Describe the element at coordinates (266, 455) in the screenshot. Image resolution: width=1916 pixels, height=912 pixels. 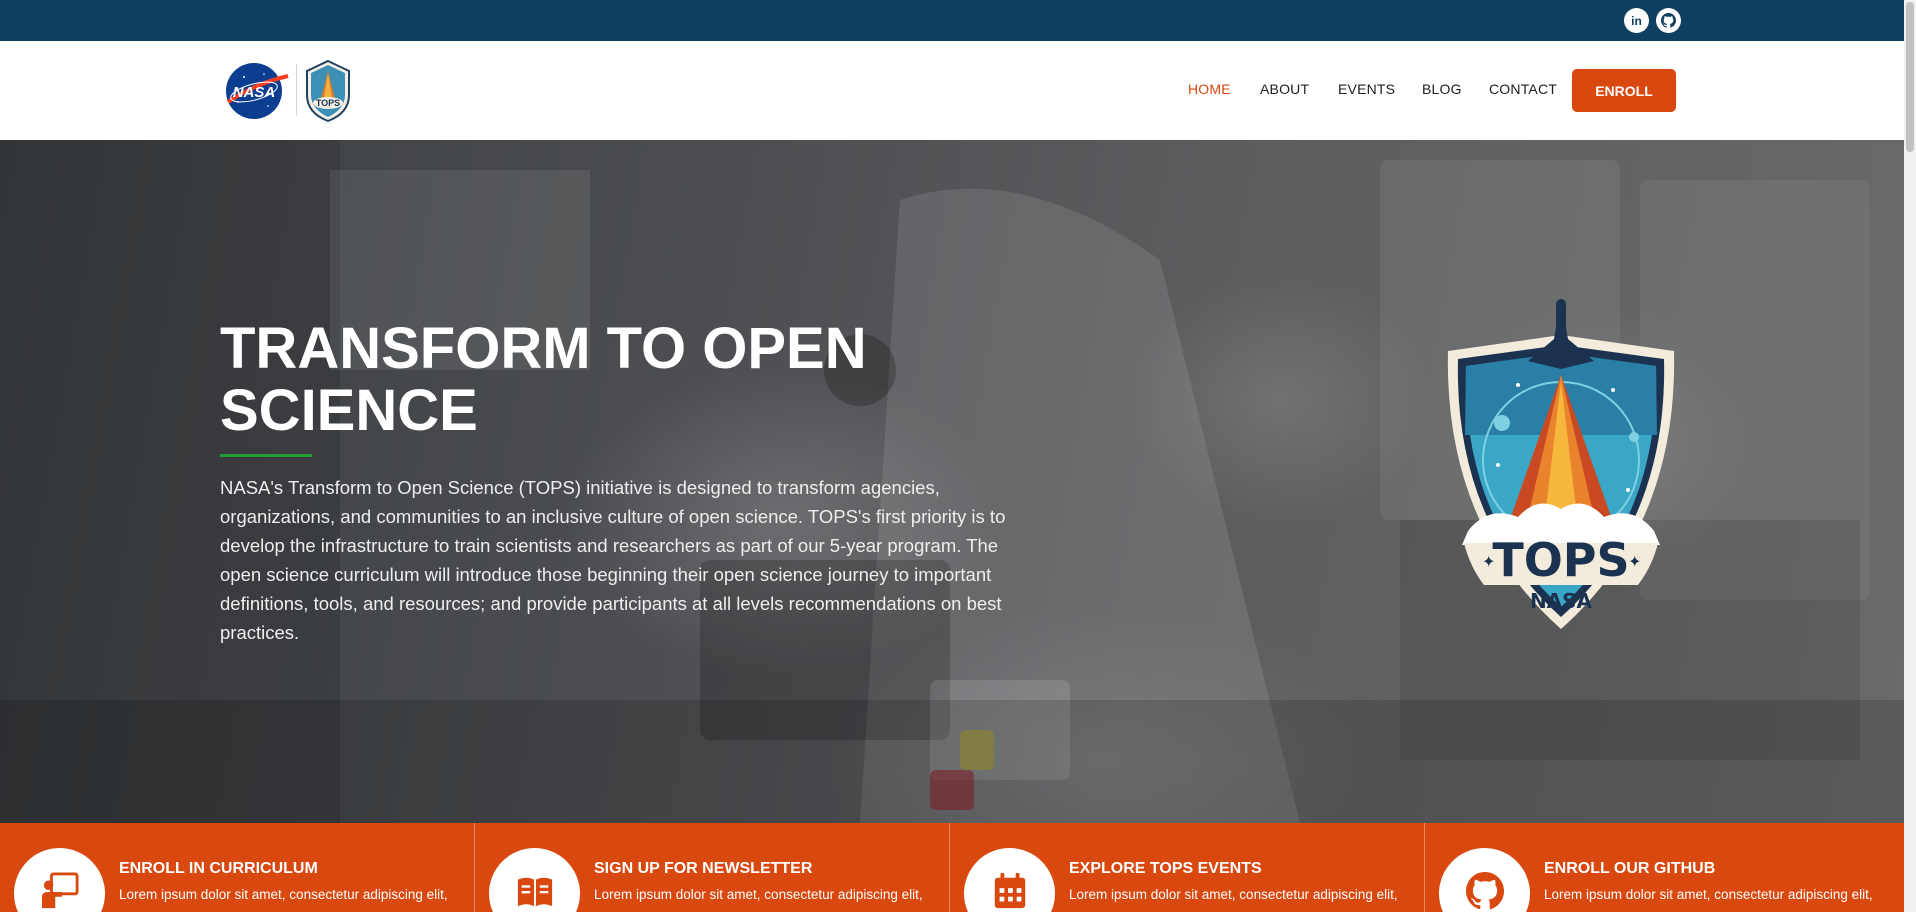
I see `hero-title-underline` at that location.